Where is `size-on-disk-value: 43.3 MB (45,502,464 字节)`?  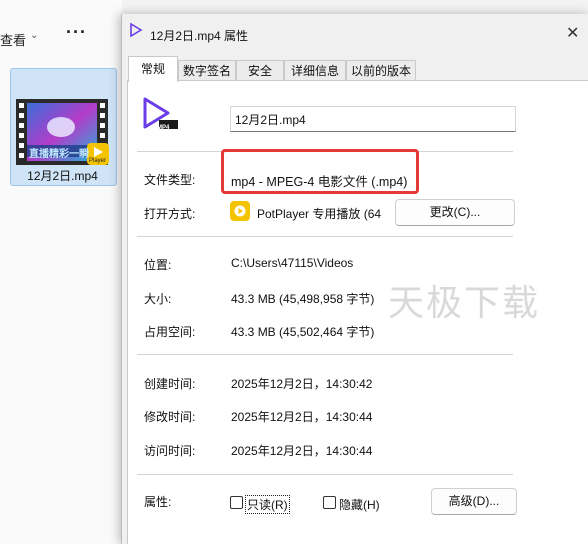 size-on-disk-value: 43.3 MB (45,502,464 字节) is located at coordinates (303, 332).